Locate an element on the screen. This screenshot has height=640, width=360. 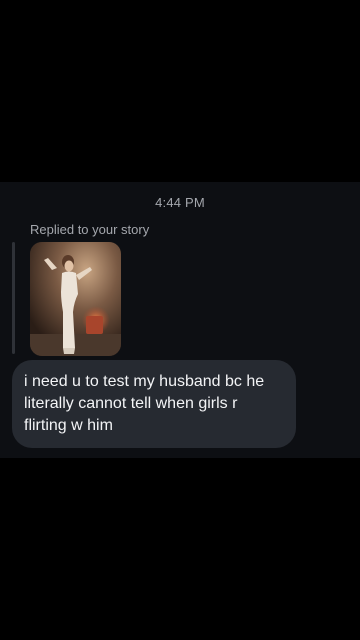
story-reply-label: Replied to your story is located at coordinates (90, 229).